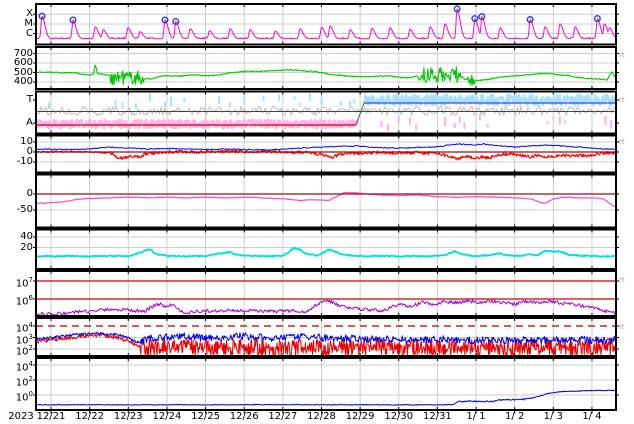  What do you see at coordinates (326, 307) in the screenshot?
I see `series-electrons` at bounding box center [326, 307].